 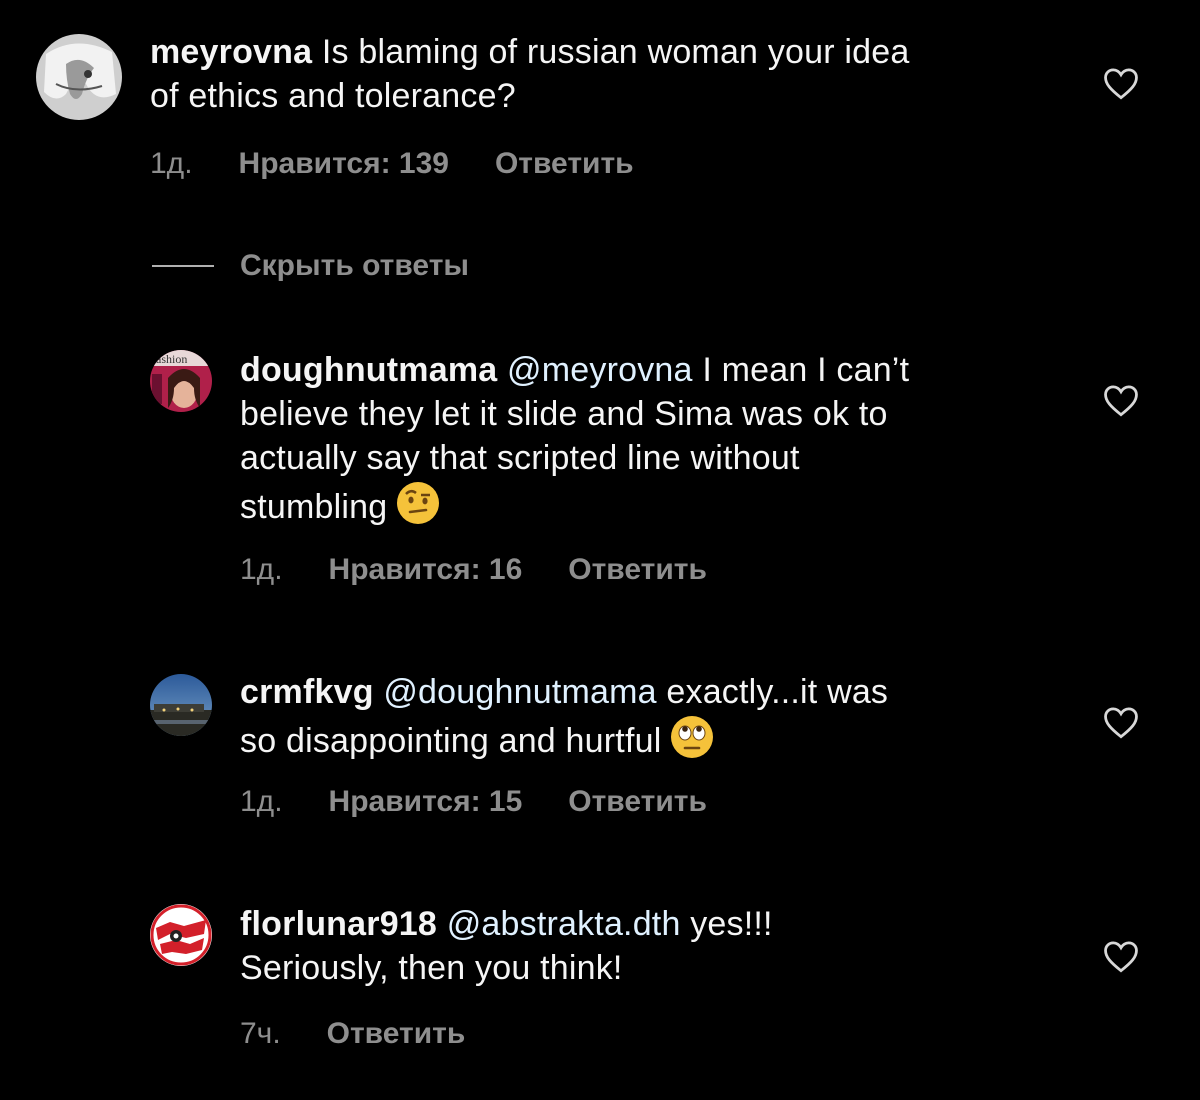 I want to click on hide-replies-label: Скрыть ответы, so click(x=355, y=265).